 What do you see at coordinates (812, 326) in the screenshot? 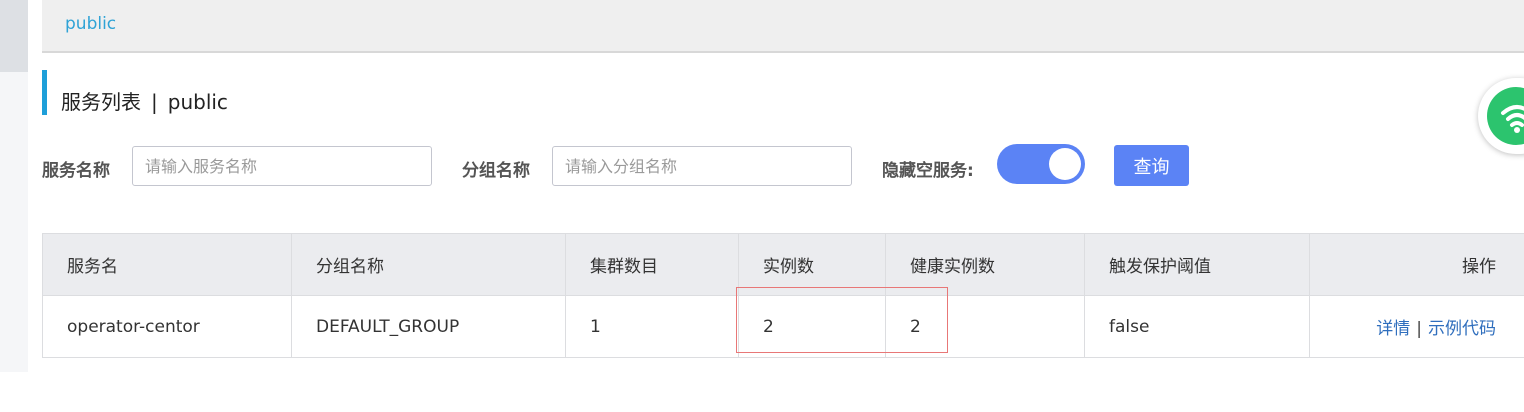
I see `cell-instance-count: 2` at bounding box center [812, 326].